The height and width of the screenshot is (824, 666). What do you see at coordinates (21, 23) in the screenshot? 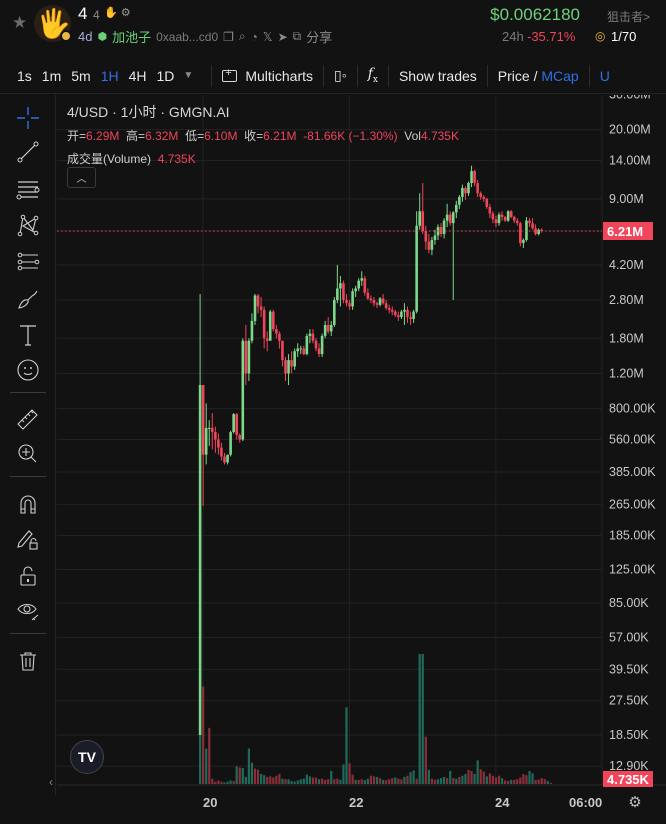
I see `star-icon: ★` at bounding box center [21, 23].